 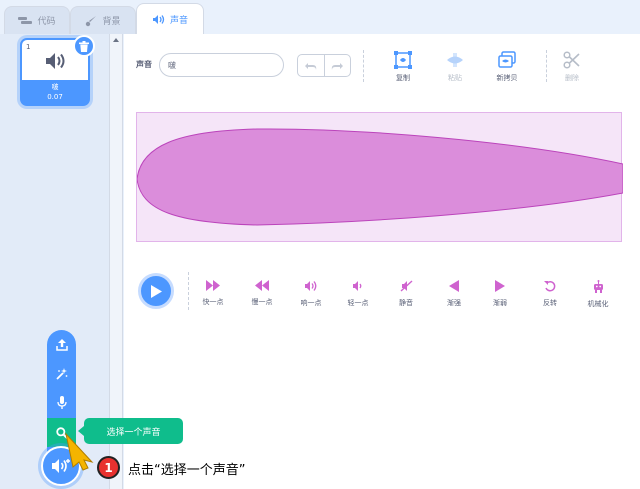 I want to click on copy-new-label: 新拷贝, so click(x=507, y=78).